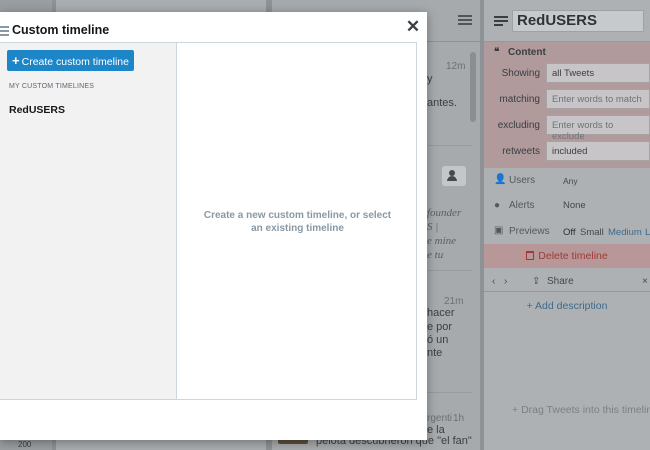 This screenshot has height=450, width=650. What do you see at coordinates (454, 176) in the screenshot?
I see `follow-user-button` at bounding box center [454, 176].